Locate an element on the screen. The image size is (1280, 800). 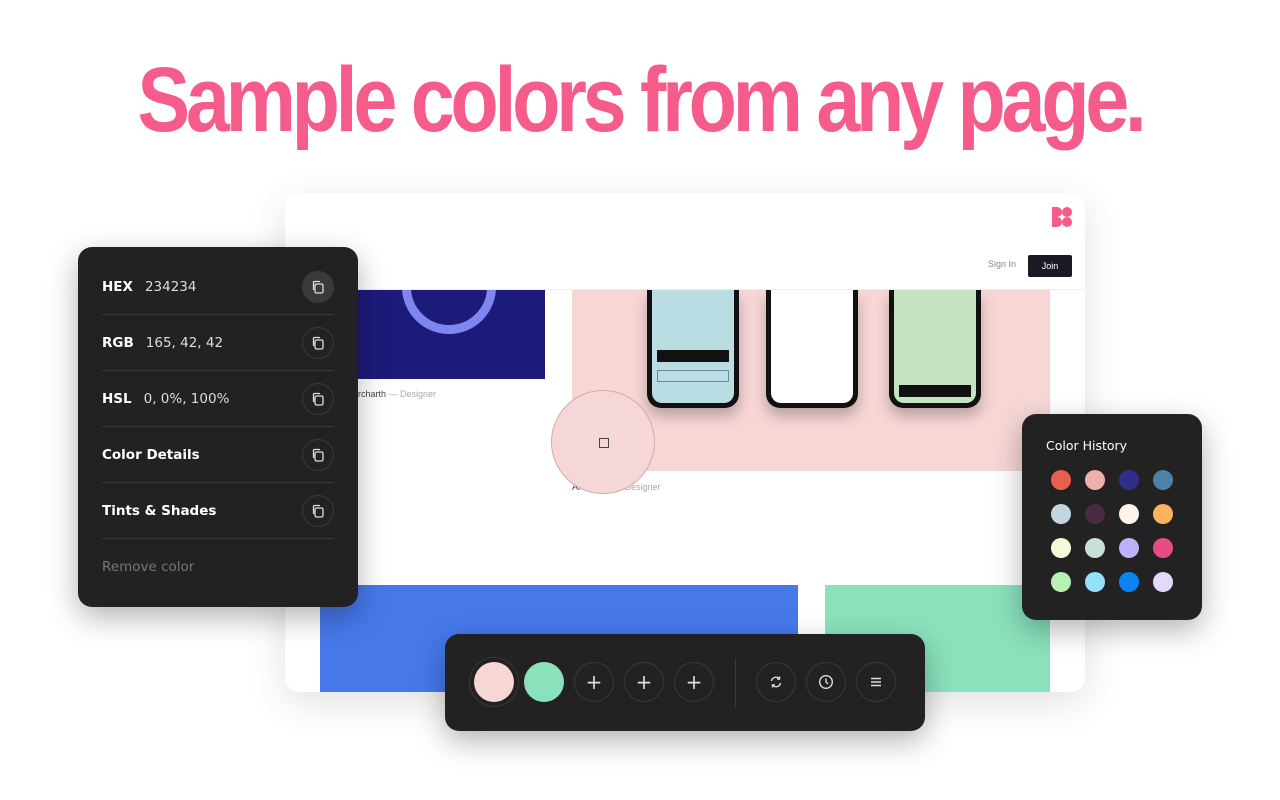
row-label: HSL is located at coordinates (117, 398).